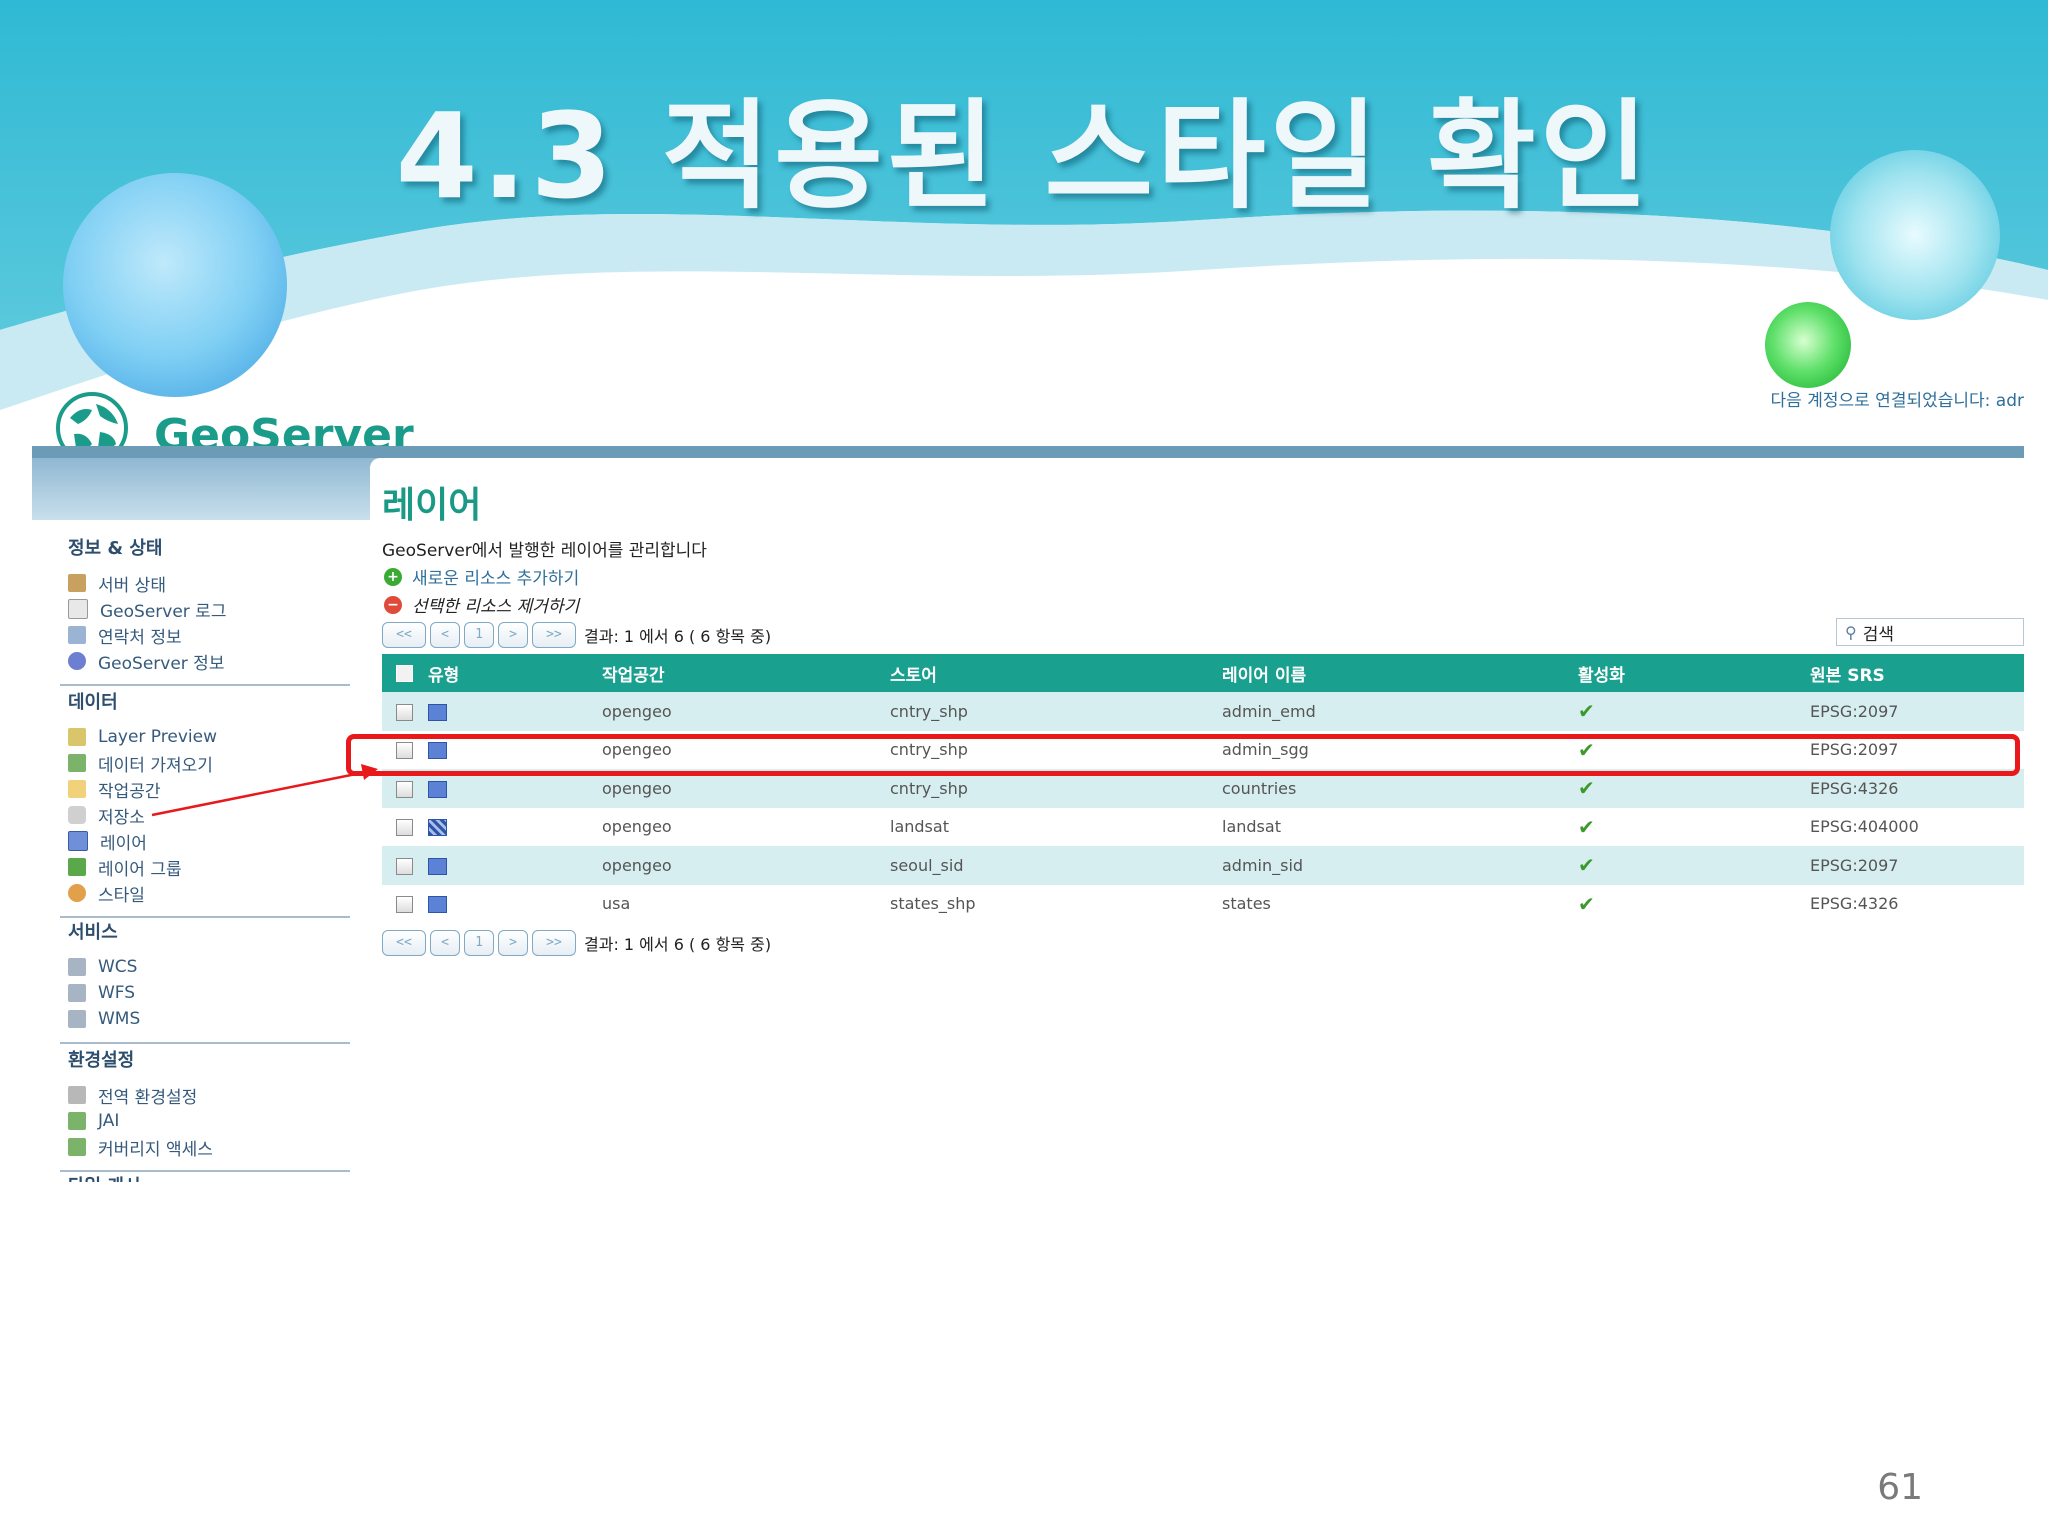  What do you see at coordinates (77, 1095) in the screenshot?
I see `settings-icon` at bounding box center [77, 1095].